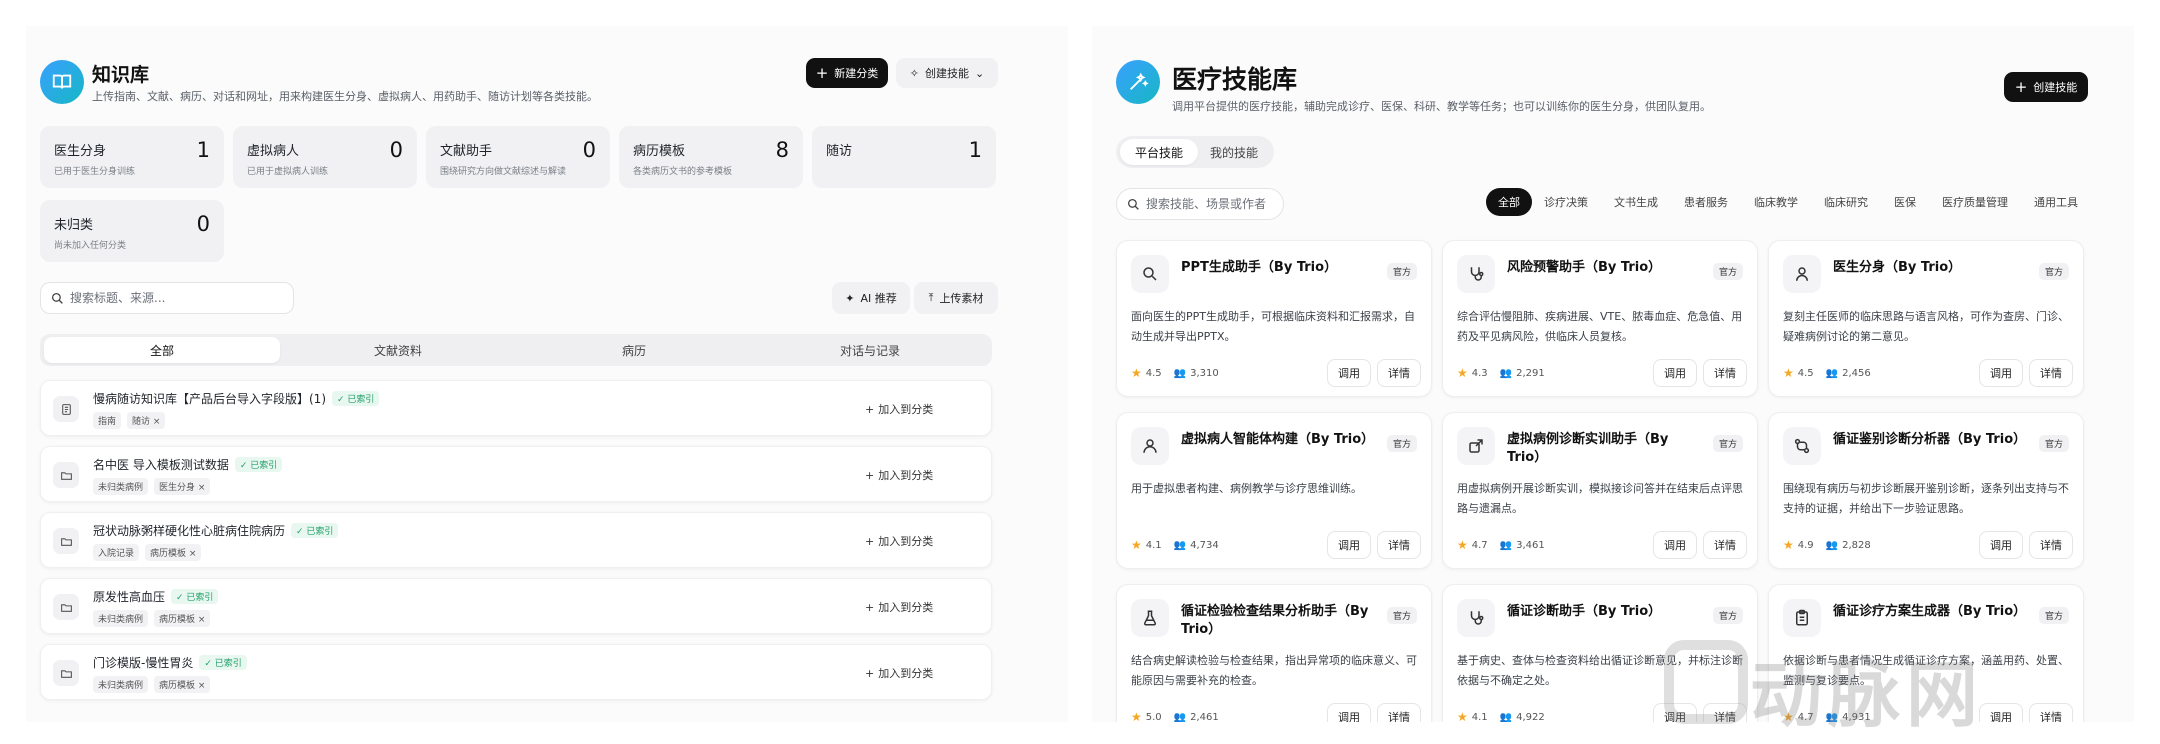 The height and width of the screenshot is (744, 2160). Describe the element at coordinates (1776, 202) in the screenshot. I see `filter-clinical-teaching: 临床教学` at that location.